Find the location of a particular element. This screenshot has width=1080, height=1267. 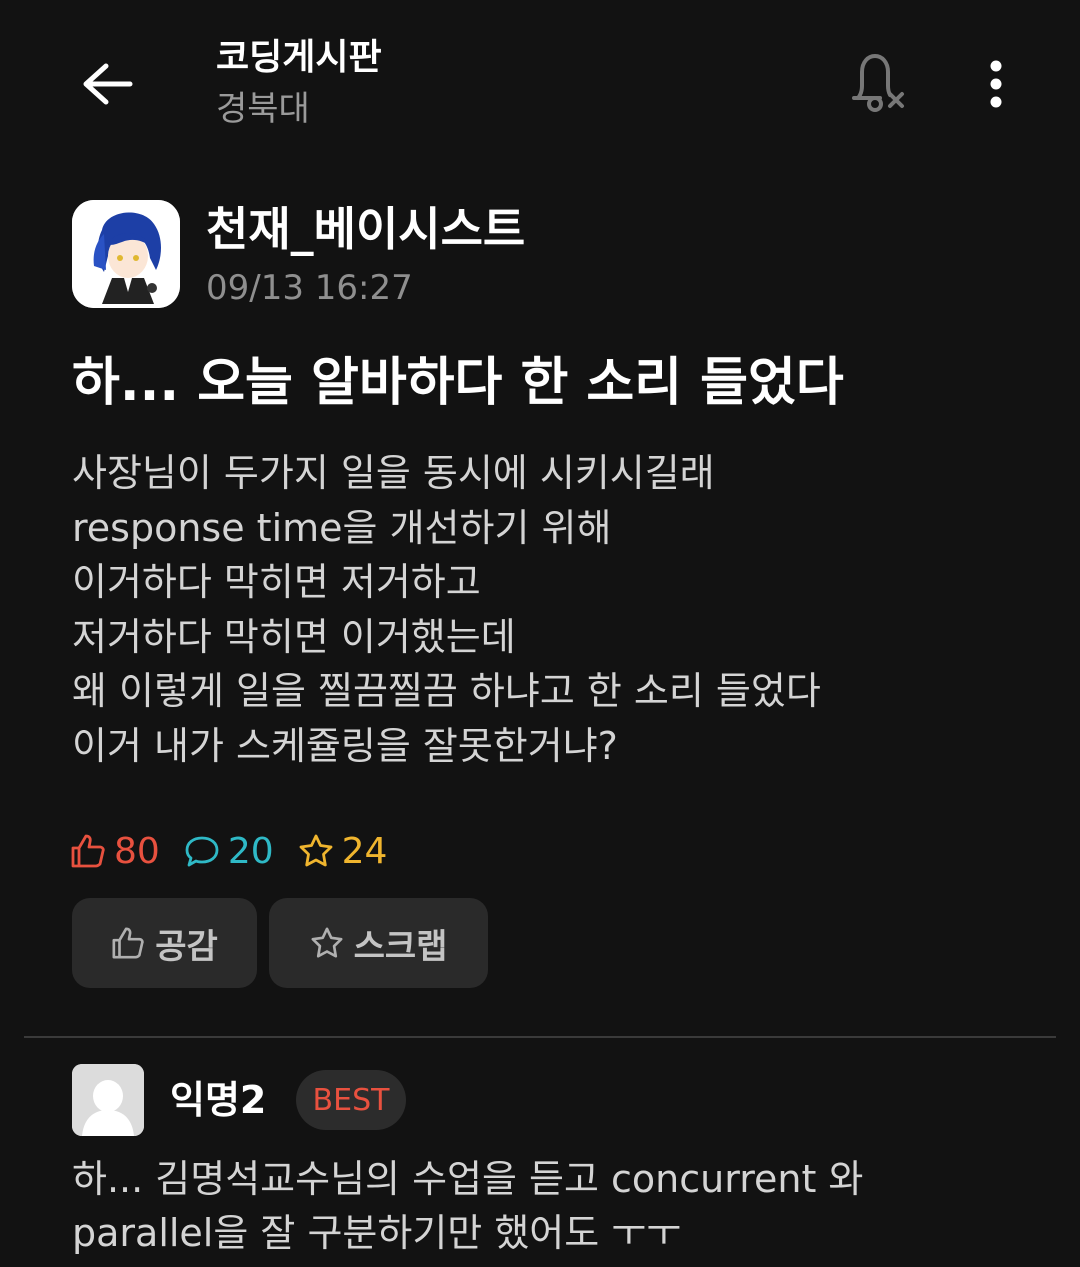

back-button is located at coordinates (108, 84).